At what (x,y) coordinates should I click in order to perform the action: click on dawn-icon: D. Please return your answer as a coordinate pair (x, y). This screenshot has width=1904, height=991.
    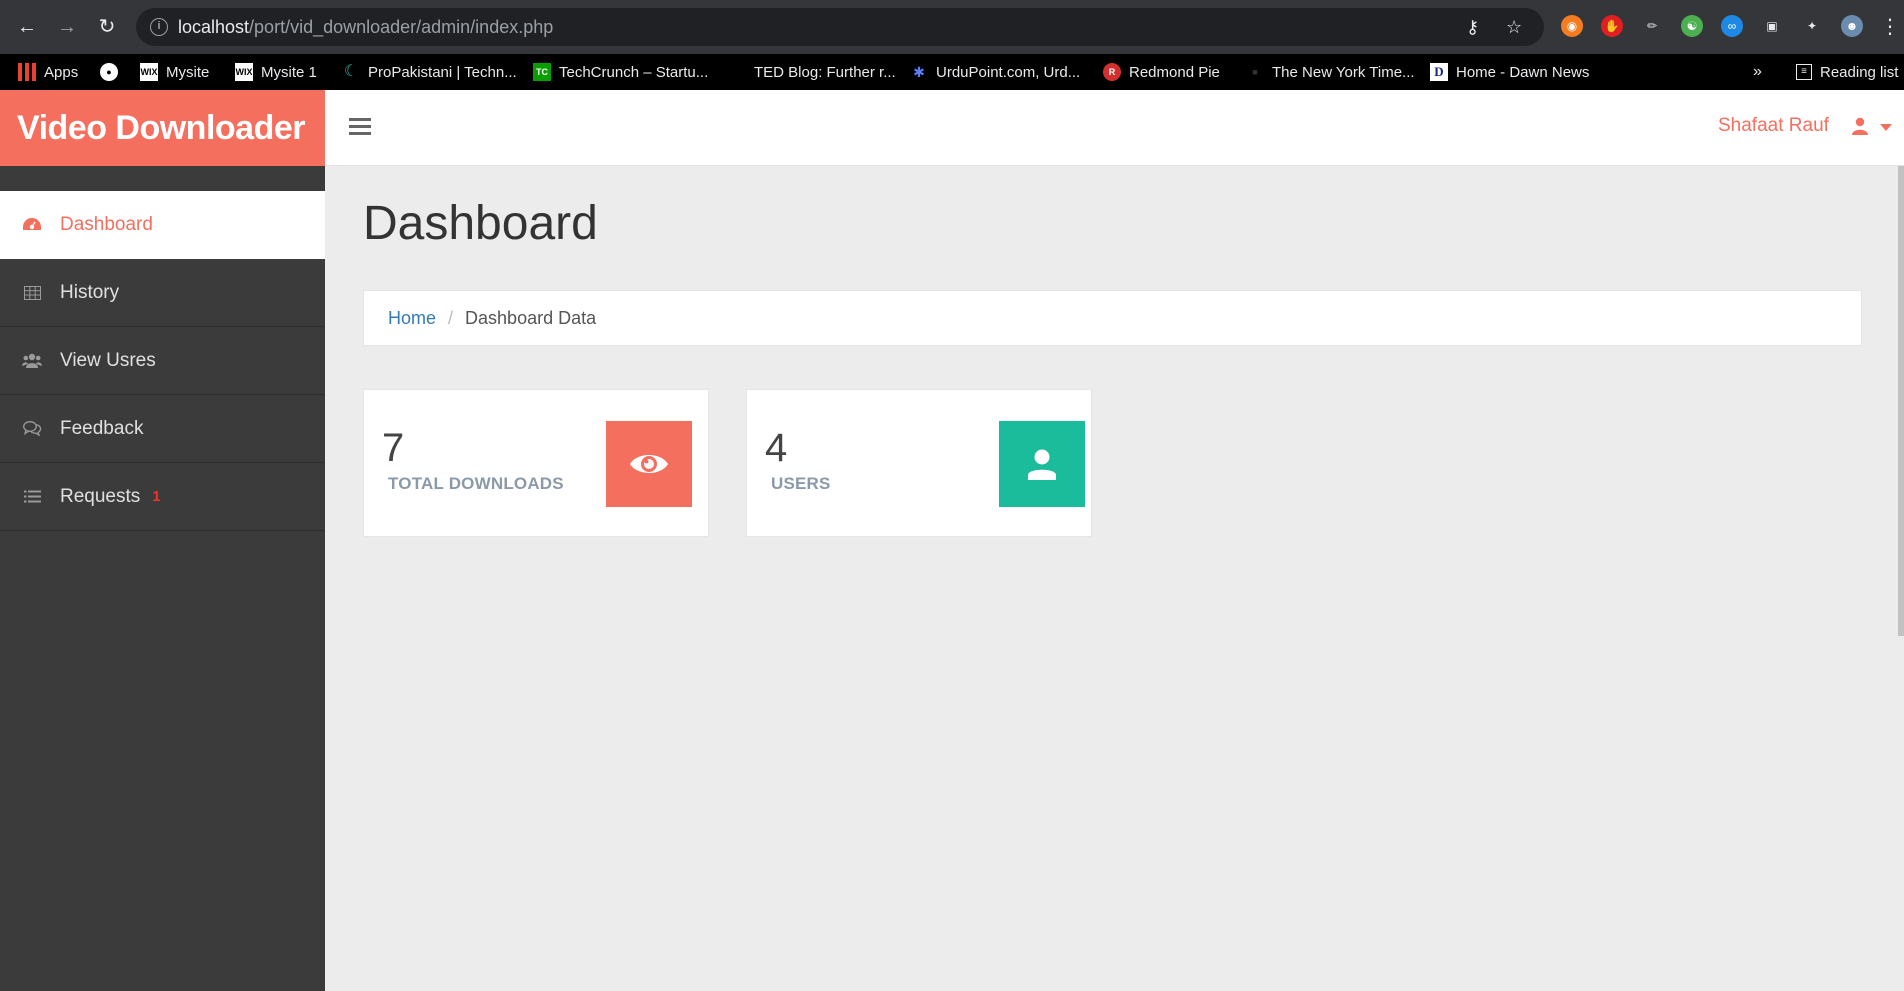
    Looking at the image, I should click on (1439, 72).